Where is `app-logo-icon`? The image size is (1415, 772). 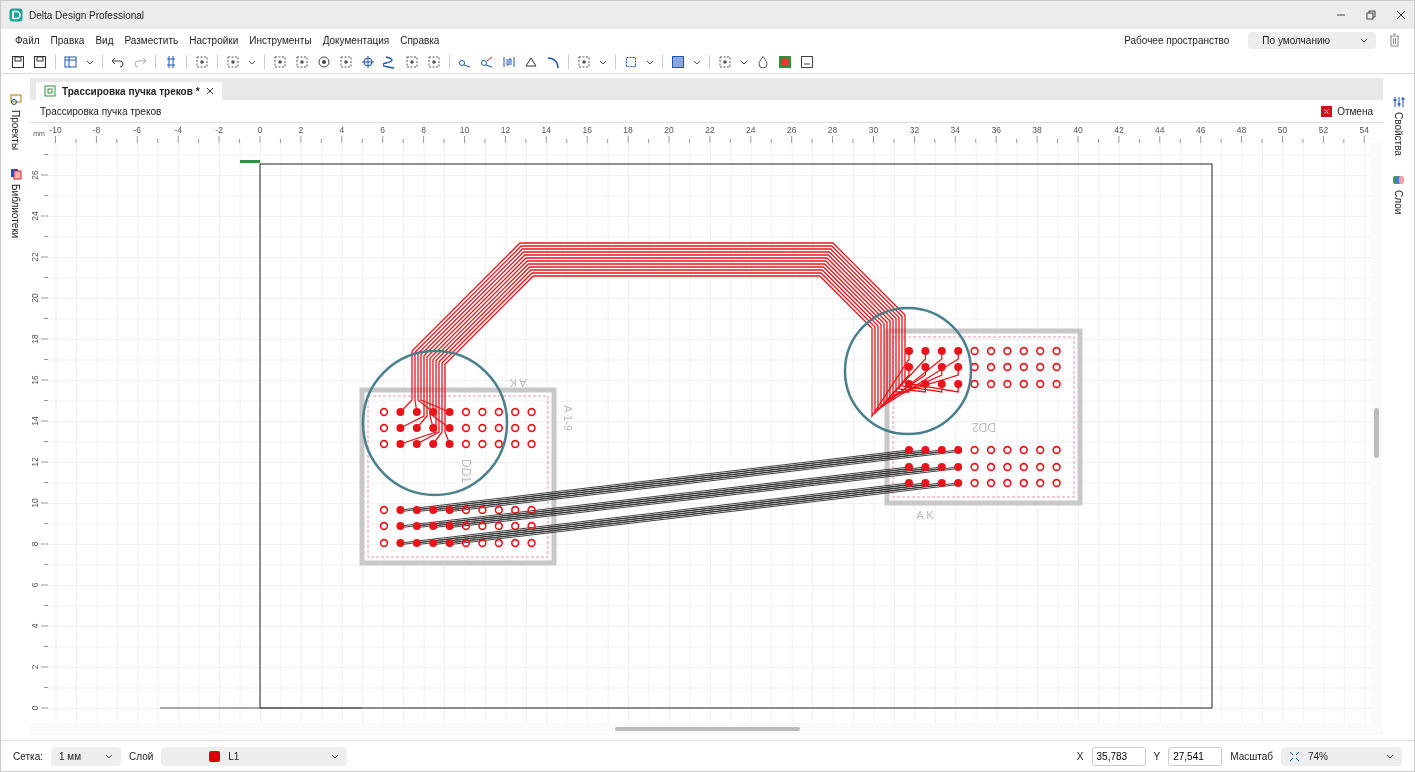
app-logo-icon is located at coordinates (16, 15).